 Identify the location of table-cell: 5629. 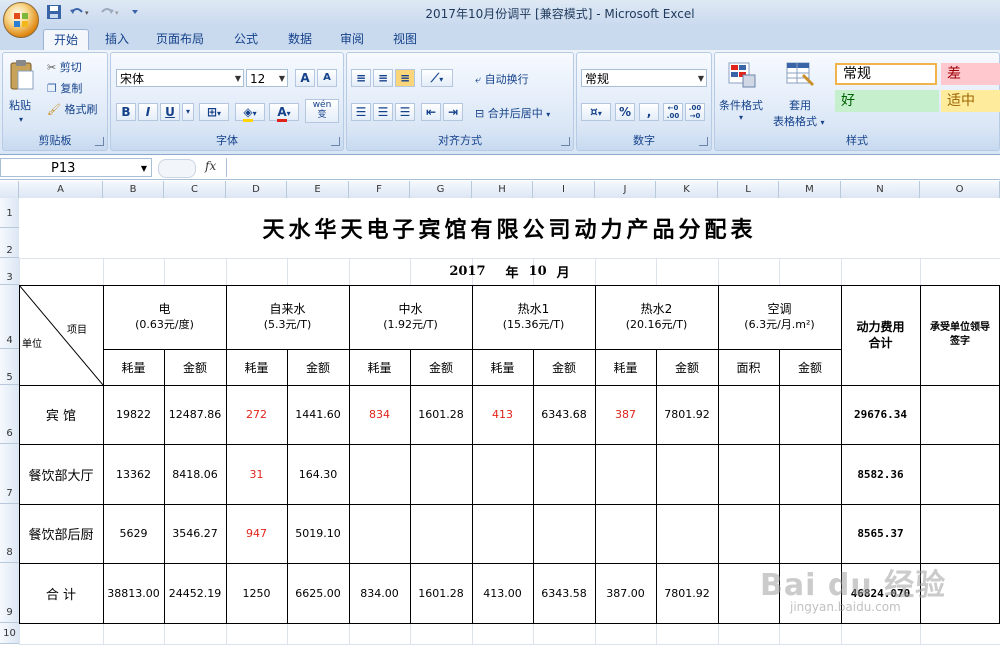
(133, 533).